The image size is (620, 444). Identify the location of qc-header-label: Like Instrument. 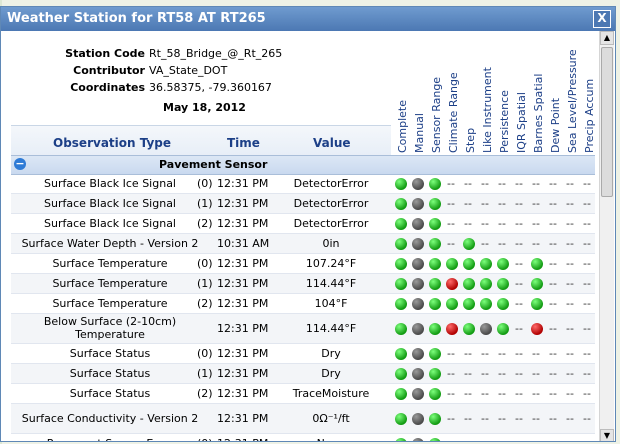
(487, 110).